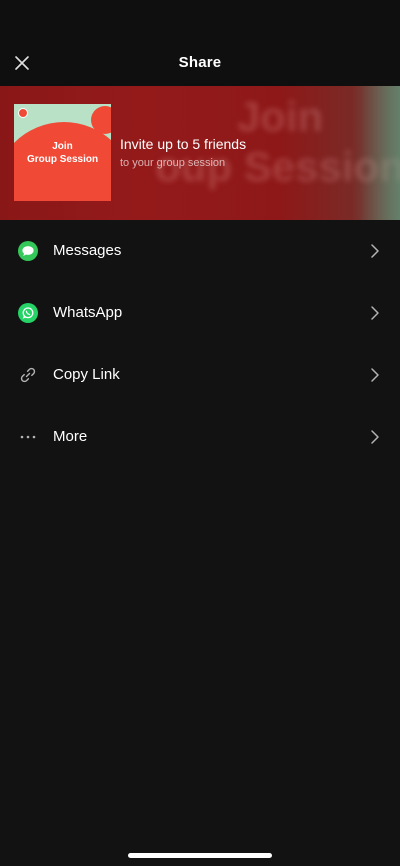 Image resolution: width=400 pixels, height=866 pixels. I want to click on spotify-logo-icon, so click(23, 113).